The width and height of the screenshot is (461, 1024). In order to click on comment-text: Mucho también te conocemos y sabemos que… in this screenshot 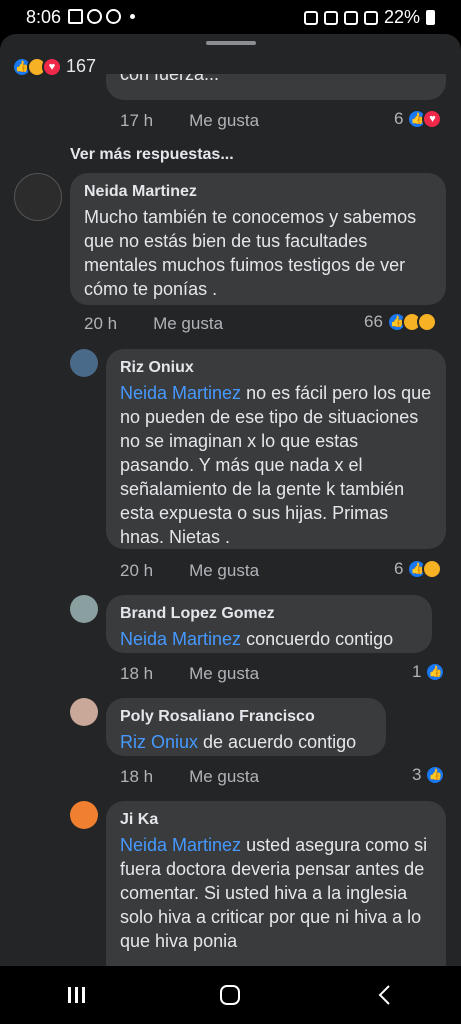, I will do `click(250, 253)`.